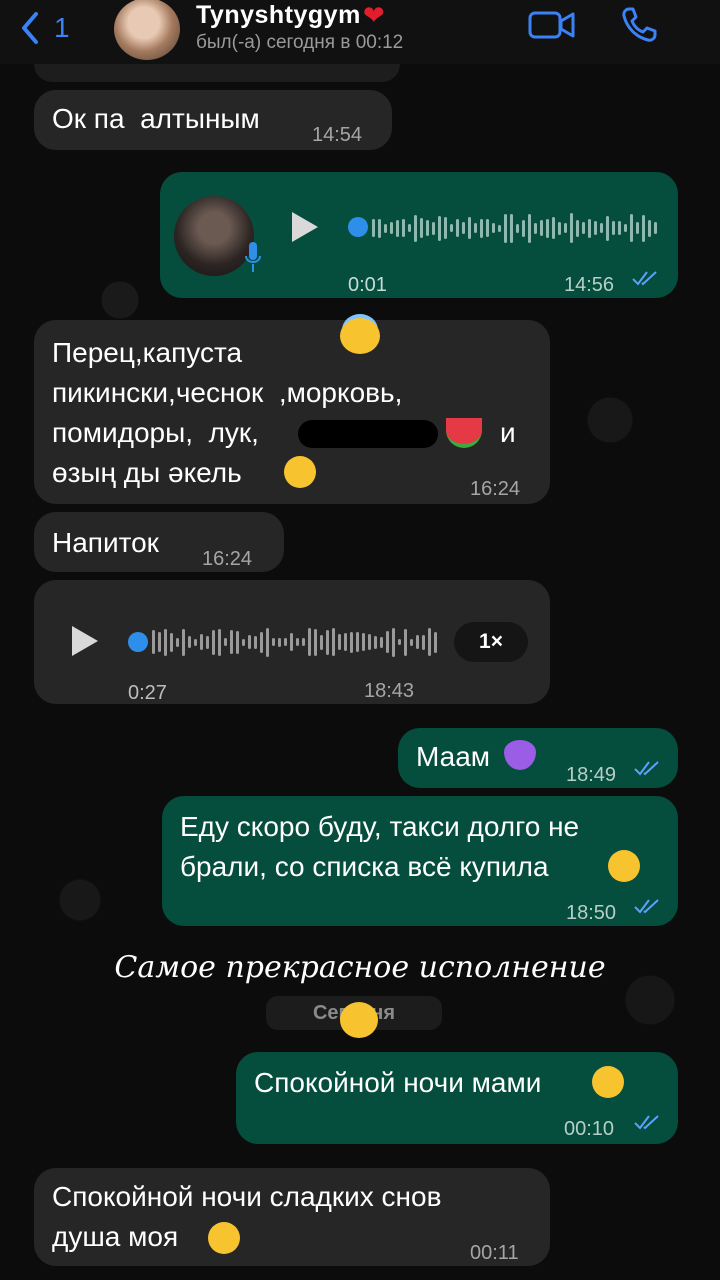  Describe the element at coordinates (147, 352) in the screenshot. I see `message-text-line: Перец,капуста` at that location.